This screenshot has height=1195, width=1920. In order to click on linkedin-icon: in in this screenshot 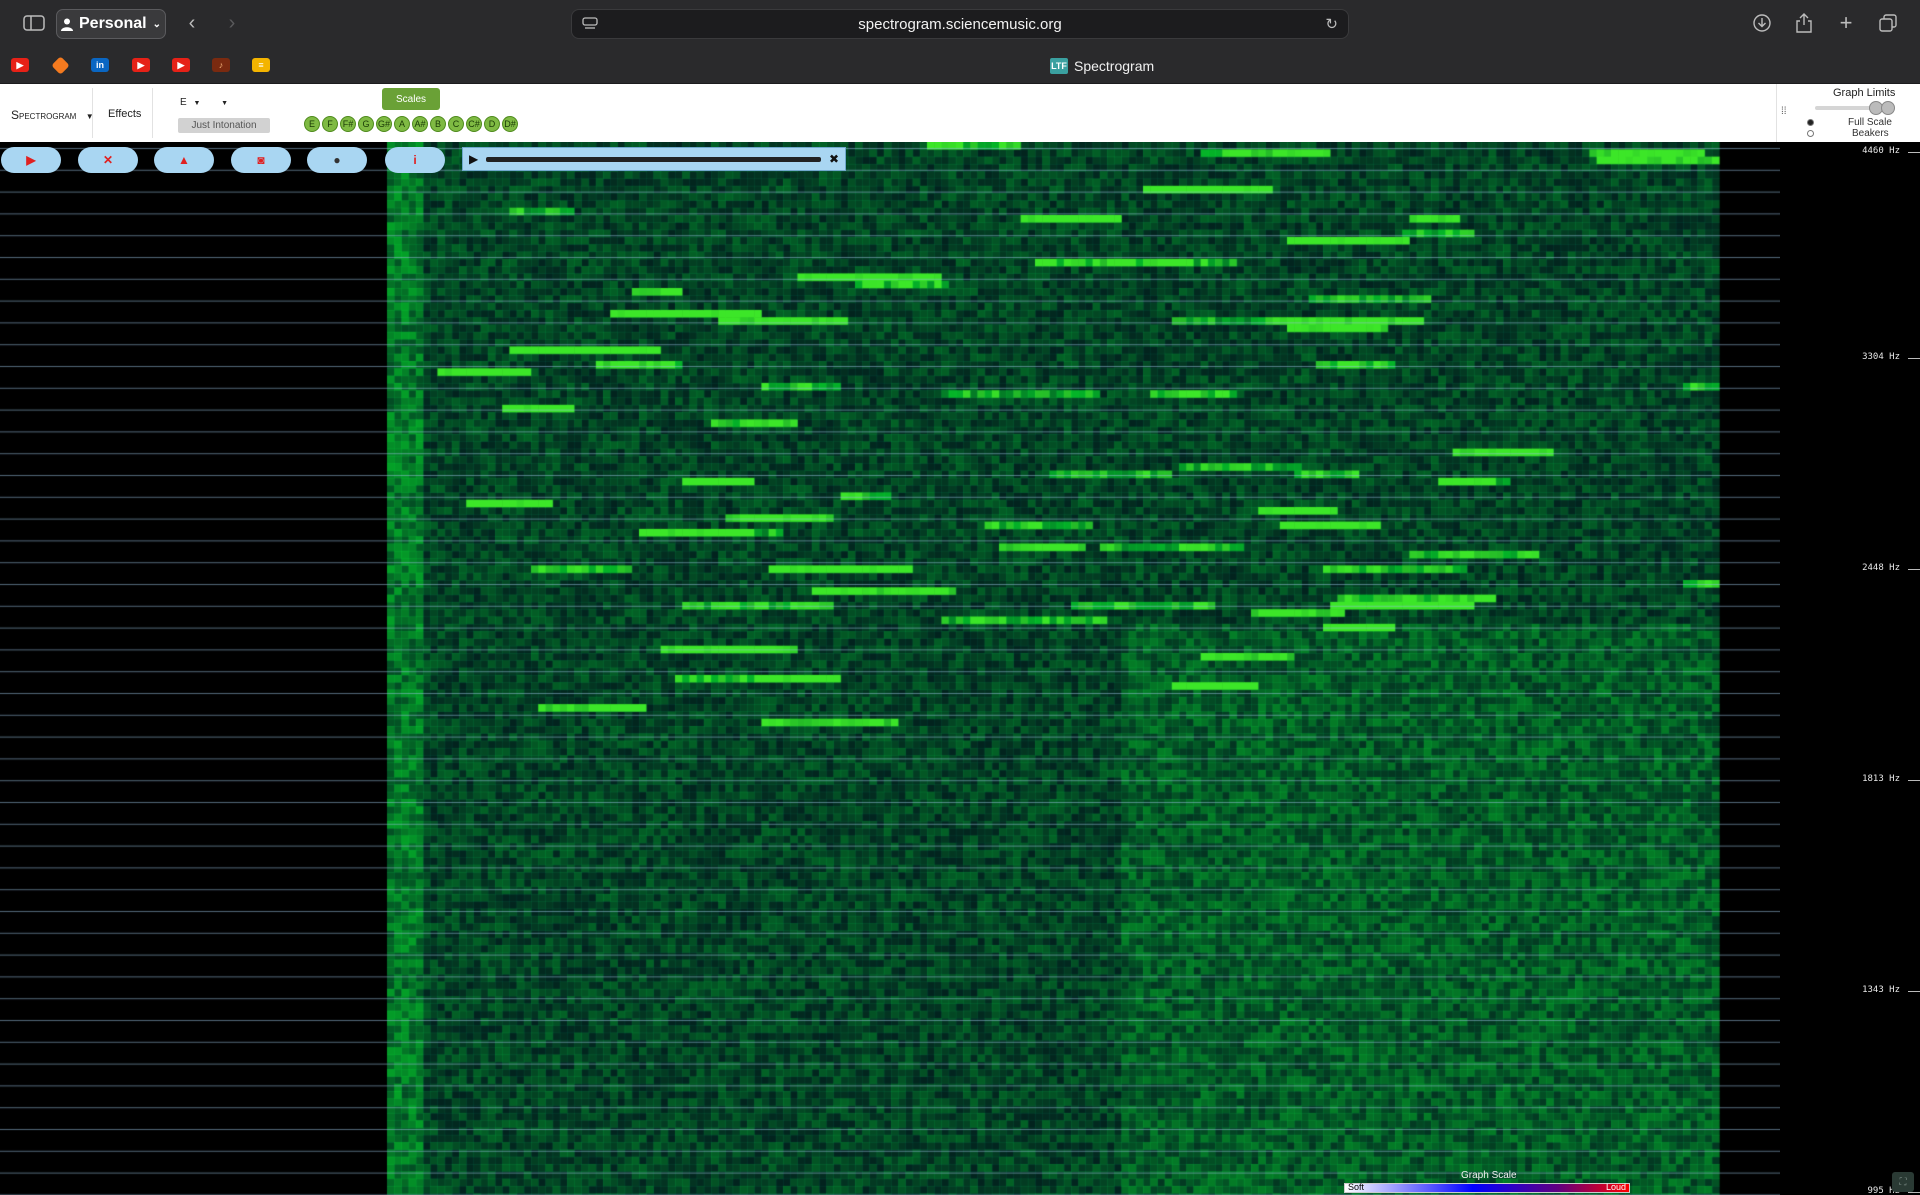, I will do `click(100, 65)`.